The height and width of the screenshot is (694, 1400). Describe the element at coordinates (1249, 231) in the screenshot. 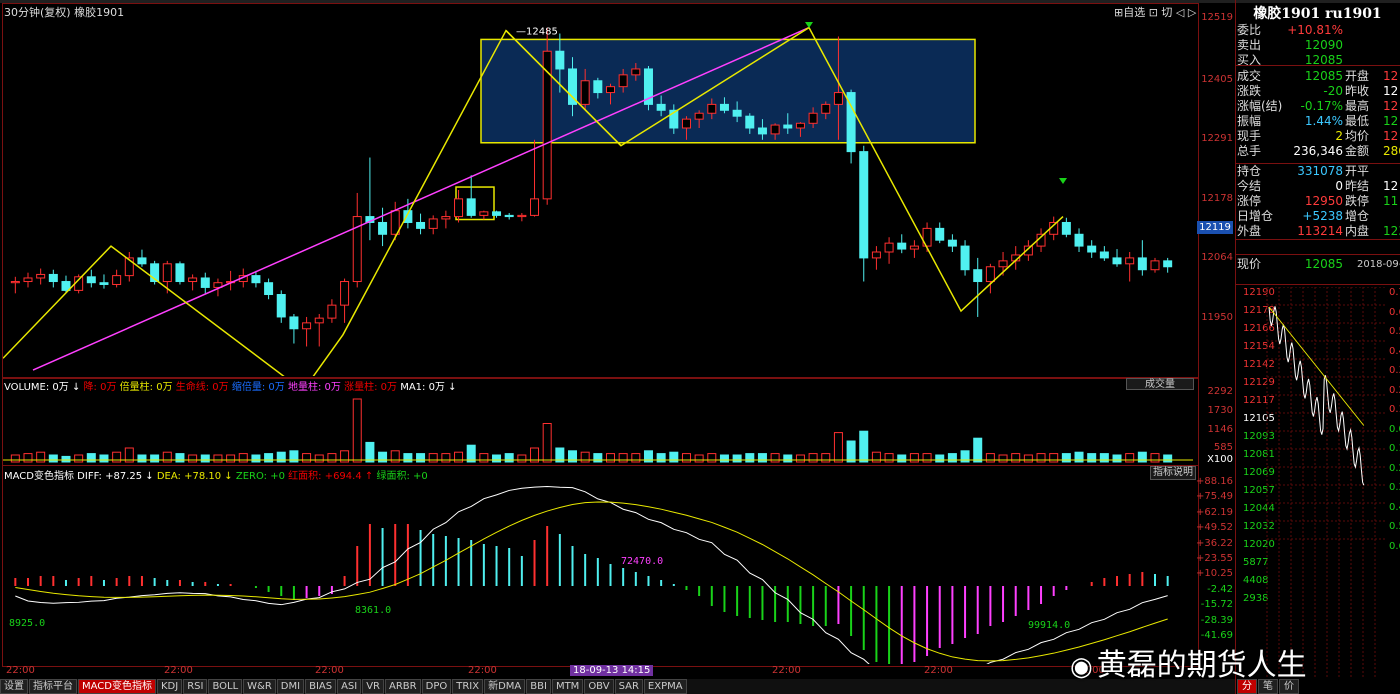

I see `quote-label: 外盘` at that location.